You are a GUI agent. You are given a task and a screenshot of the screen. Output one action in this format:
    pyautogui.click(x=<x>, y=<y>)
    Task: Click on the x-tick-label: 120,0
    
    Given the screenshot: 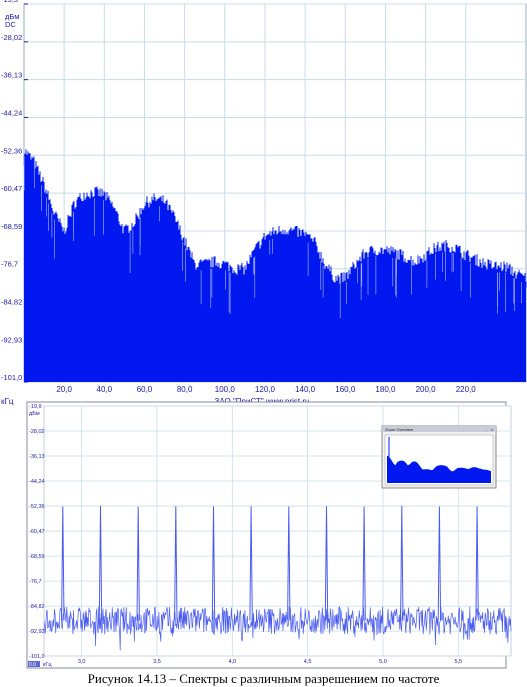 What is the action you would take?
    pyautogui.click(x=265, y=389)
    